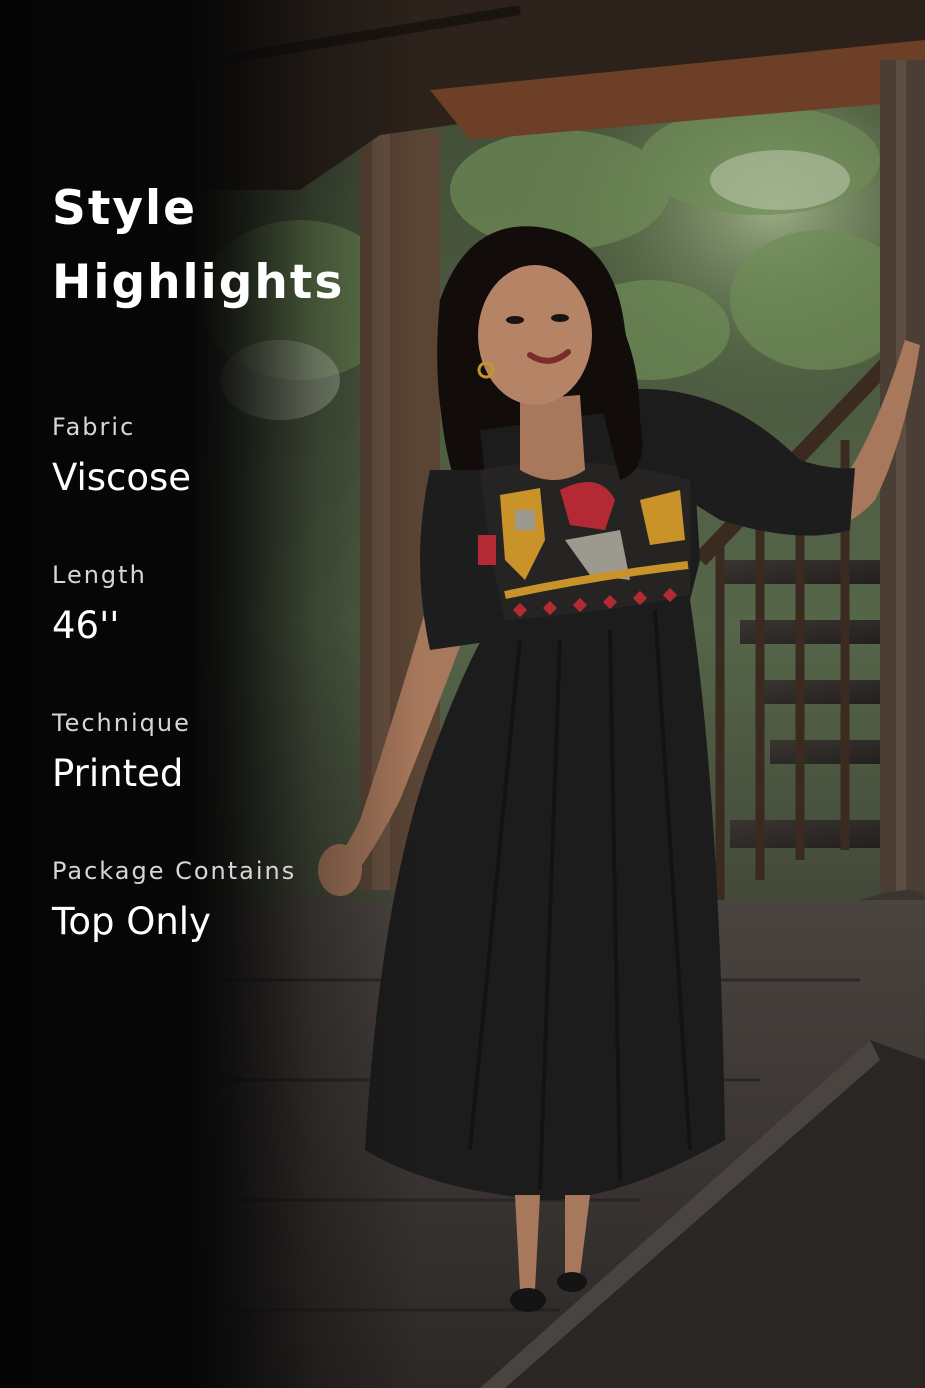 The height and width of the screenshot is (1388, 925). What do you see at coordinates (99, 575) in the screenshot?
I see `spec-label: Length` at bounding box center [99, 575].